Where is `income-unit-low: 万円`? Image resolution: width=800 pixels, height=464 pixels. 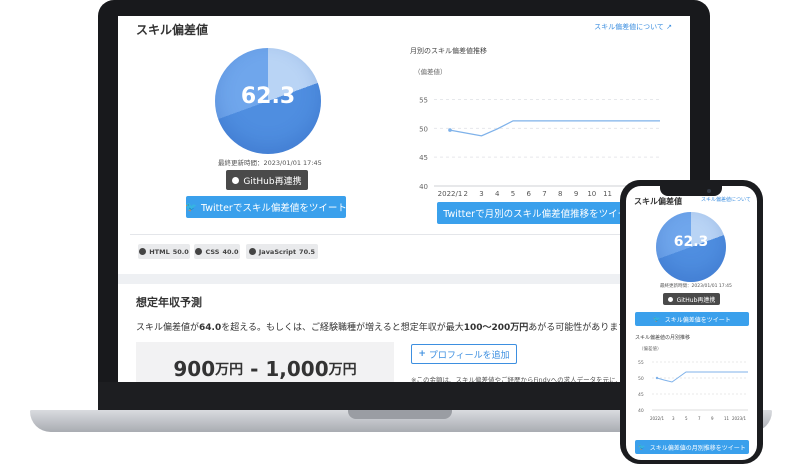 income-unit-low: 万円 is located at coordinates (229, 370).